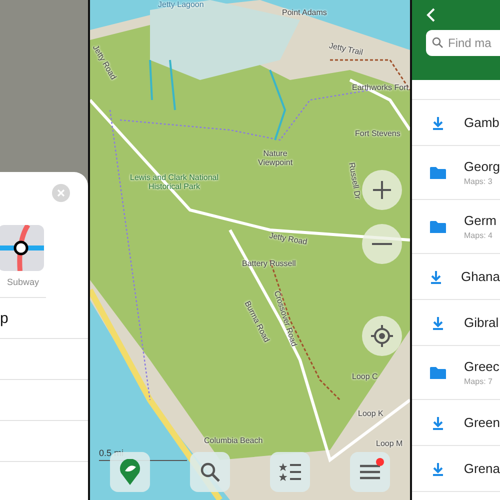 Image resolution: width=500 pixels, height=500 pixels. What do you see at coordinates (456, 469) in the screenshot?
I see `map-list-item: Grena` at bounding box center [456, 469].